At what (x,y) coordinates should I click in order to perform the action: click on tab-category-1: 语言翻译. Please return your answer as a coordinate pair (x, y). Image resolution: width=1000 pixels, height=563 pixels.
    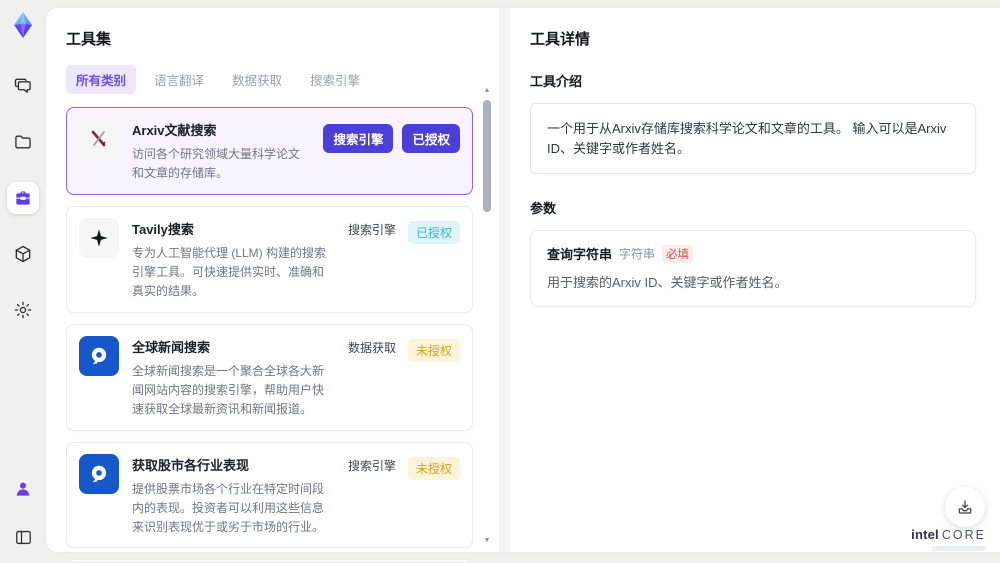
    Looking at the image, I should click on (179, 79).